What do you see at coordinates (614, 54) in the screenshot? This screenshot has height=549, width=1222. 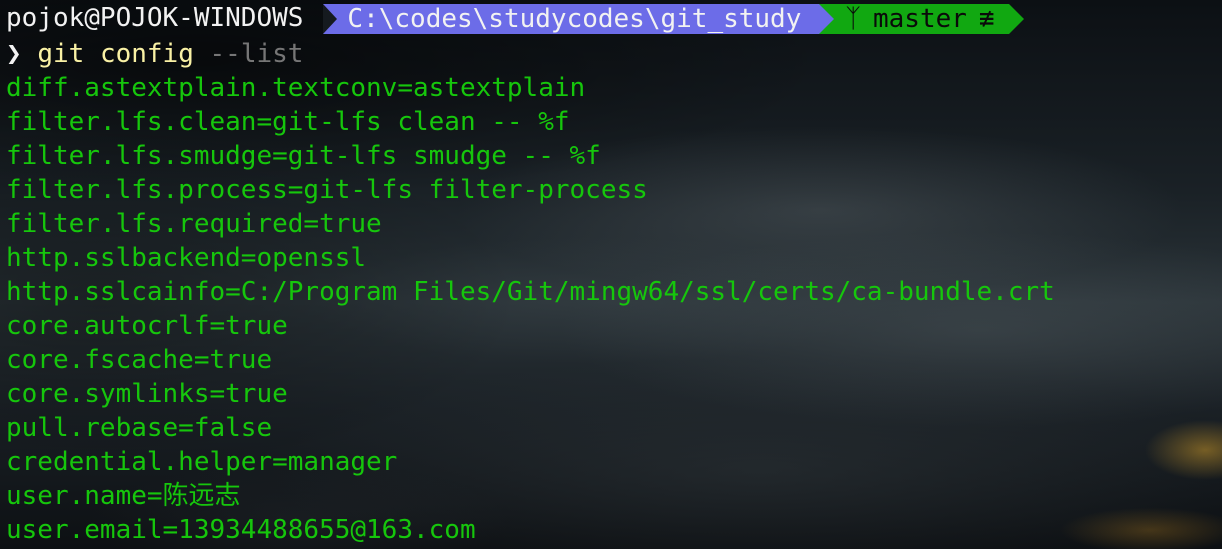 I see `command-line: ❯ git config --list` at bounding box center [614, 54].